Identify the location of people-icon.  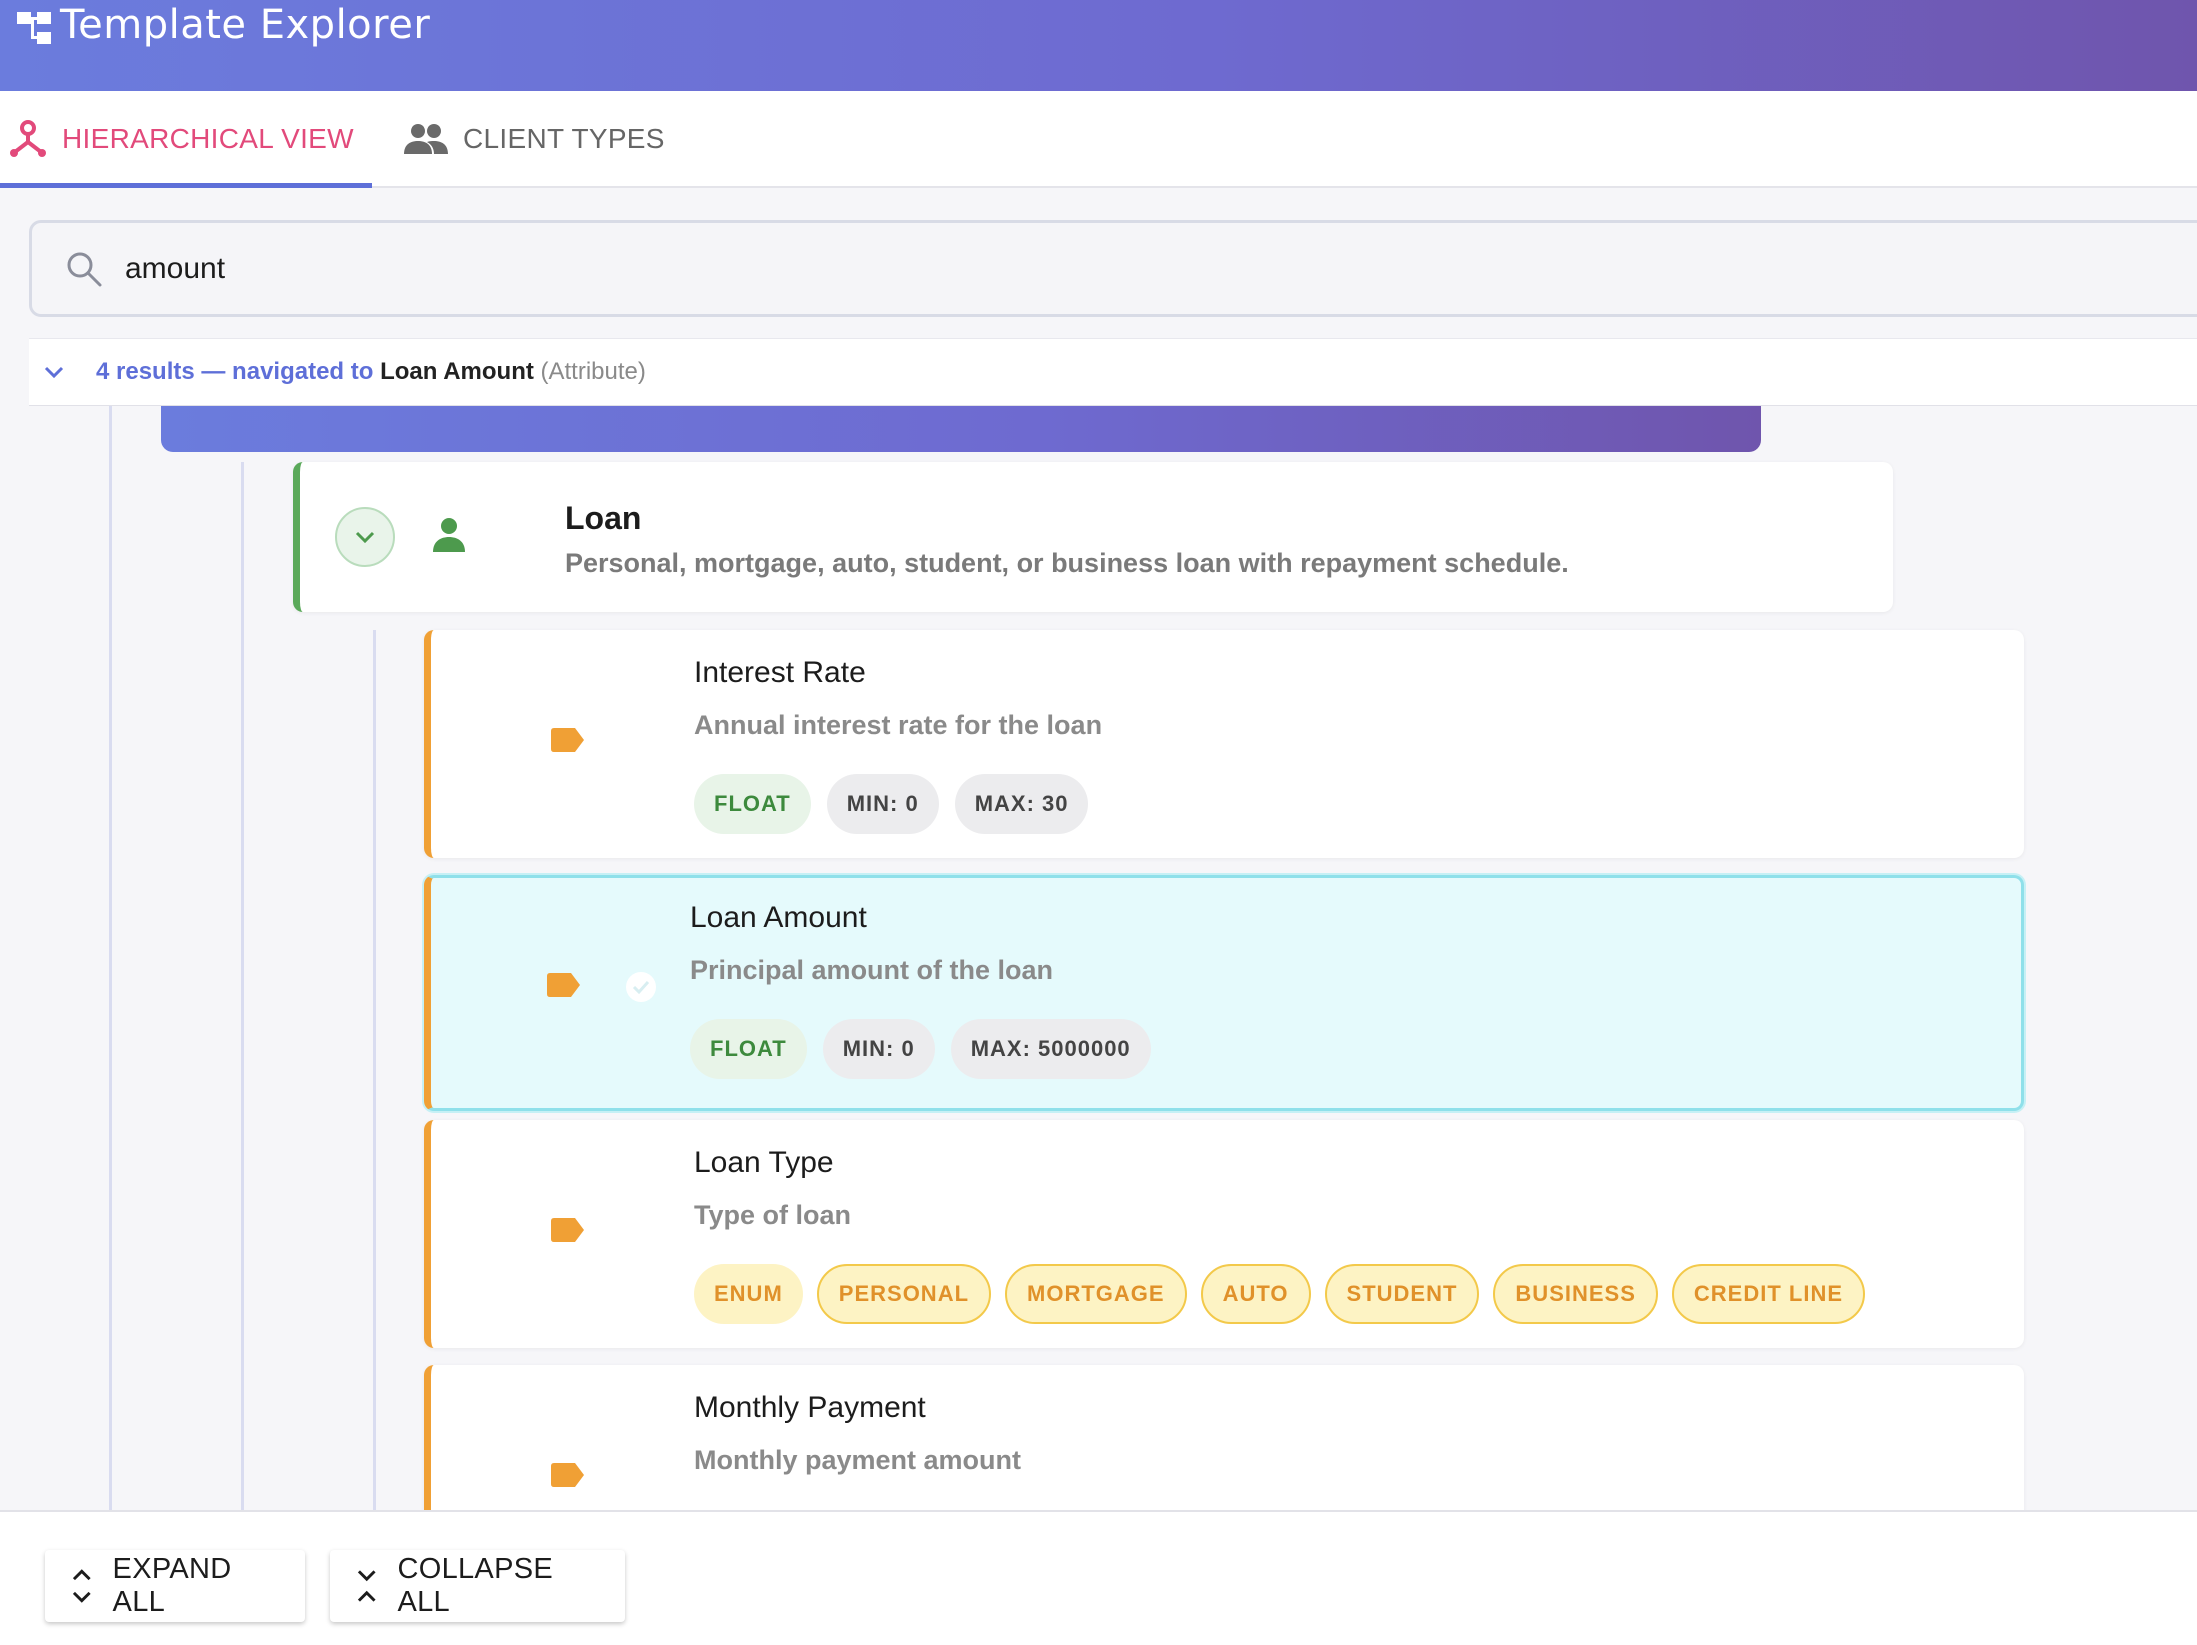
(426, 138).